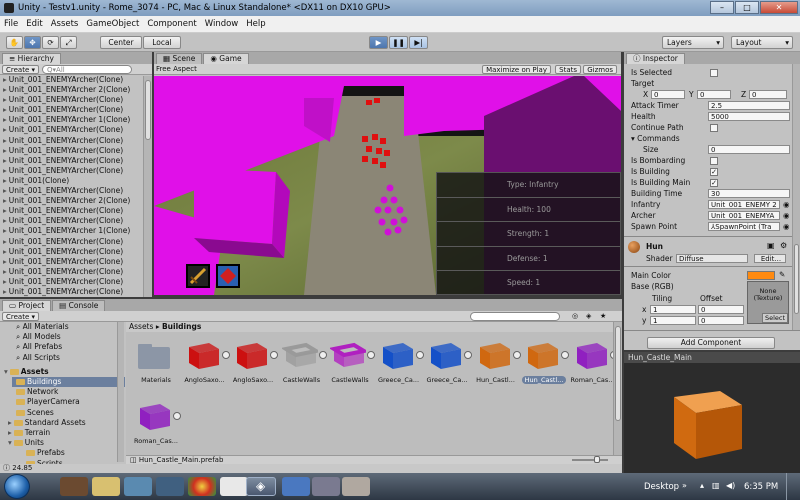 This screenshot has height=500, width=800. What do you see at coordinates (597, 459) in the screenshot?
I see `zoom-slider-handle` at bounding box center [597, 459].